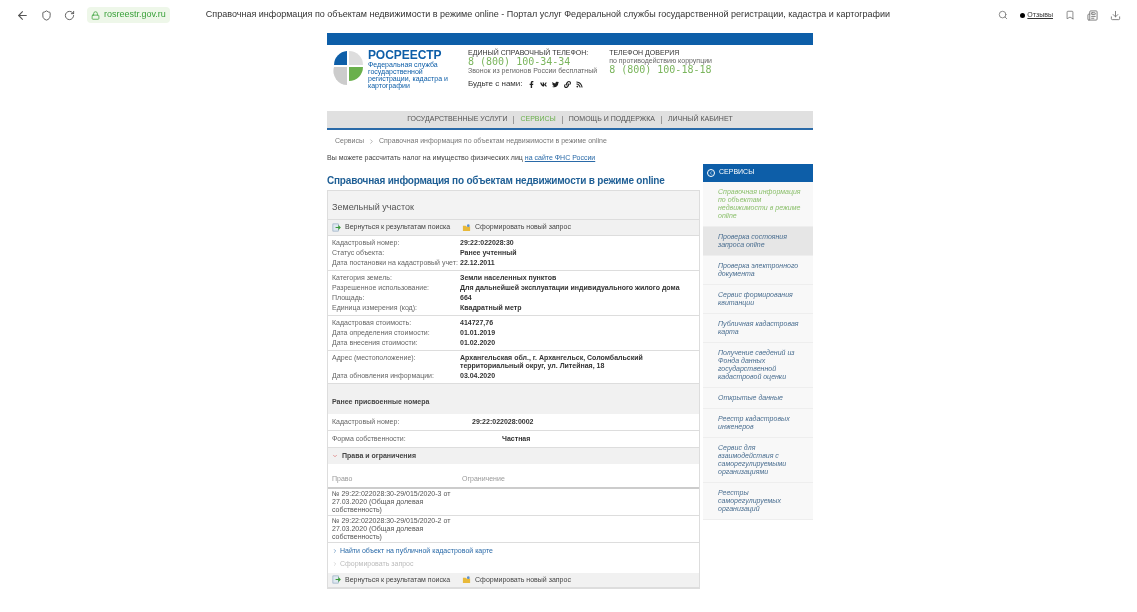  I want to click on domain-text: rosreestr.gov.ru, so click(135, 15).